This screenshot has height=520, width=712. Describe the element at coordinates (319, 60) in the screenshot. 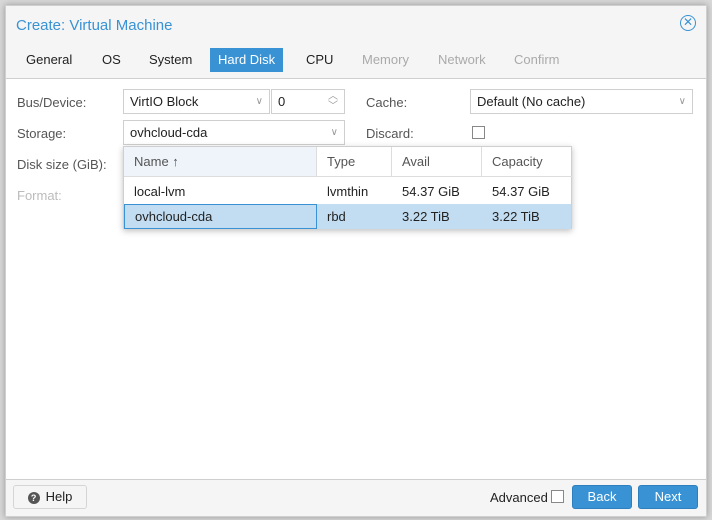

I see `tab-cpu: CPU` at that location.